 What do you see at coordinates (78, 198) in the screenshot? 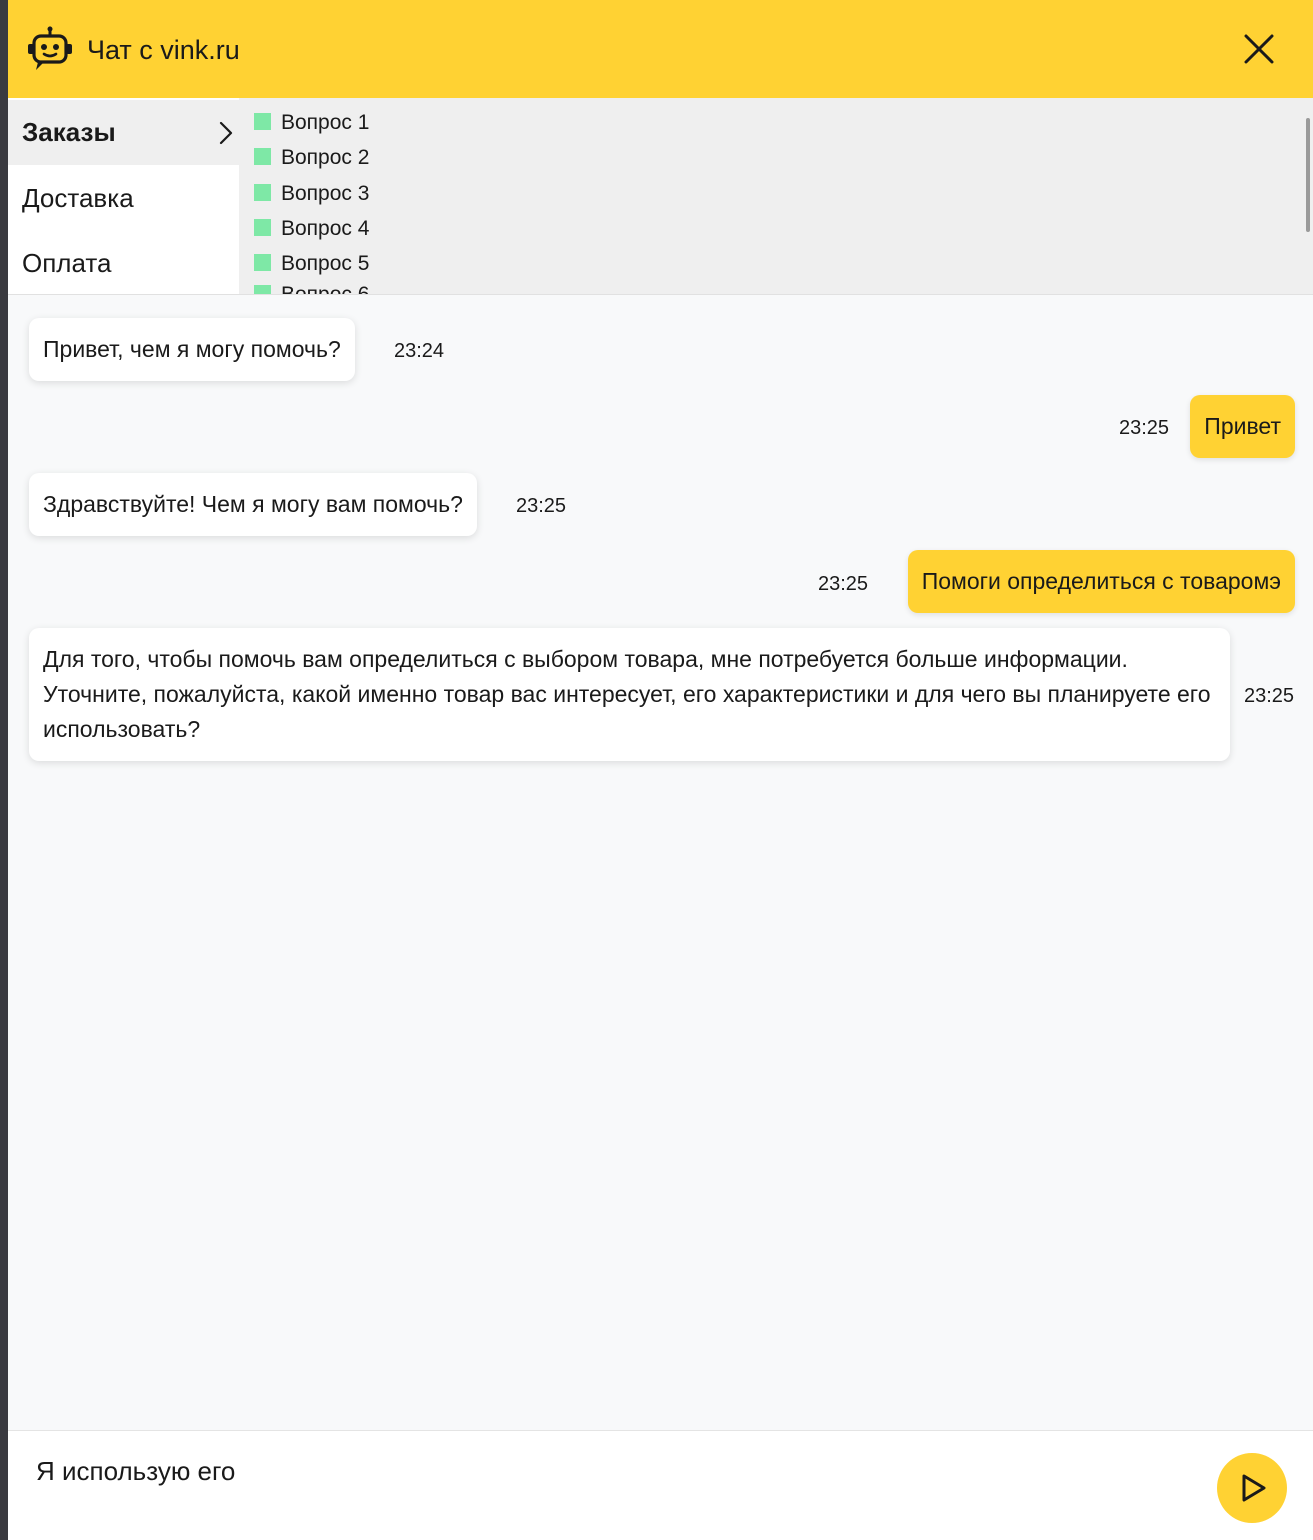
I see `category-label: Доставка` at bounding box center [78, 198].